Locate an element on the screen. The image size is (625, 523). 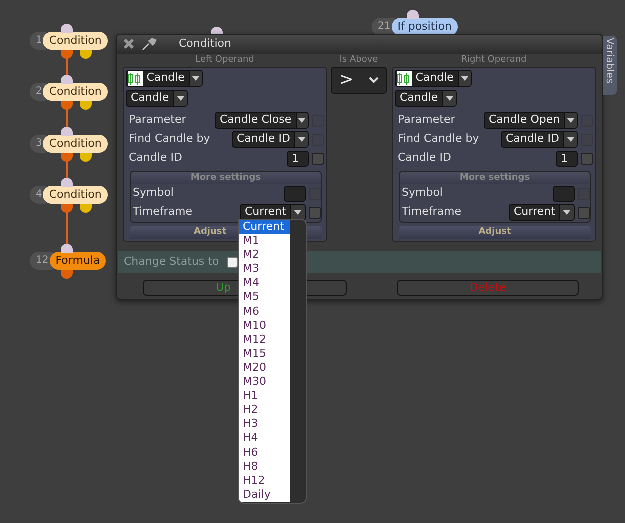
adjust-bar: Adjust is located at coordinates (495, 232).